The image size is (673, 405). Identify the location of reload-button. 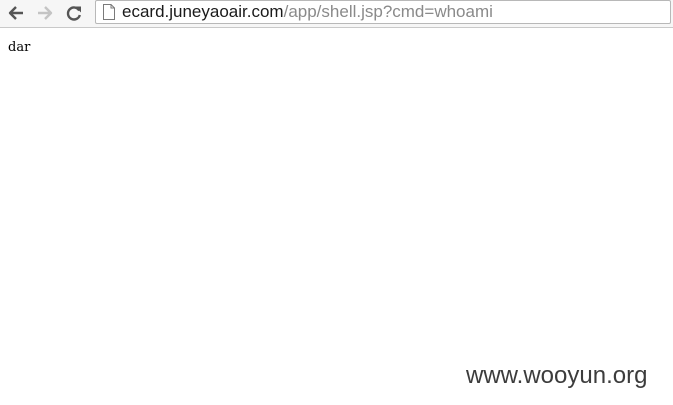
(74, 13).